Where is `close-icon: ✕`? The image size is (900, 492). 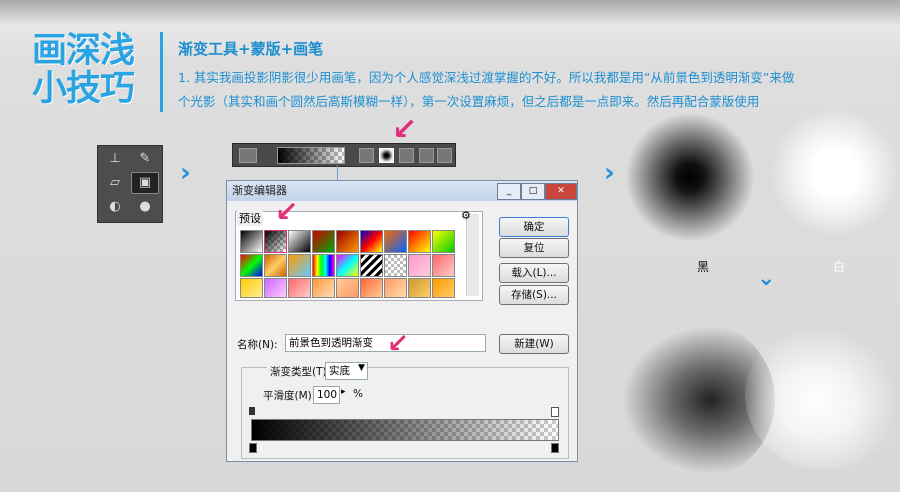 close-icon: ✕ is located at coordinates (561, 191).